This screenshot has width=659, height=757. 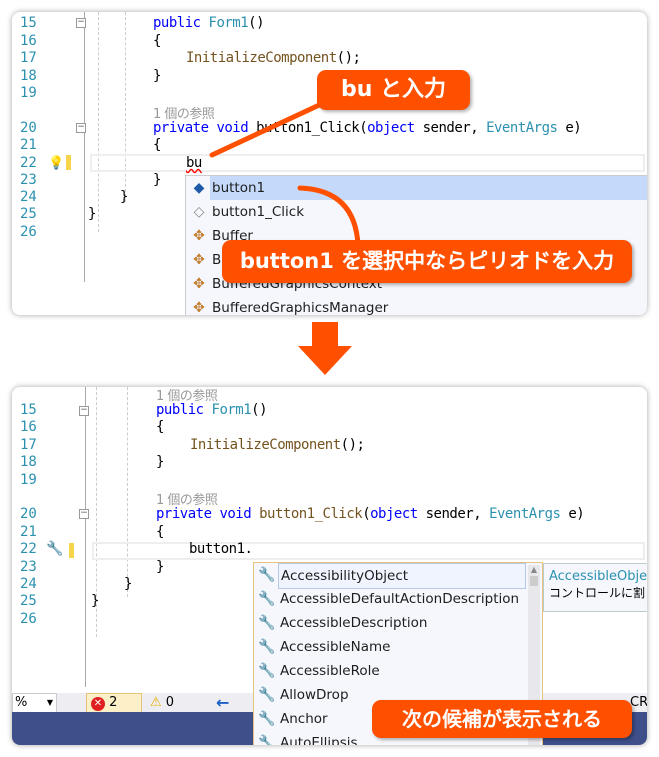 What do you see at coordinates (598, 576) in the screenshot?
I see `tooltip-title: AccessibleObje` at bounding box center [598, 576].